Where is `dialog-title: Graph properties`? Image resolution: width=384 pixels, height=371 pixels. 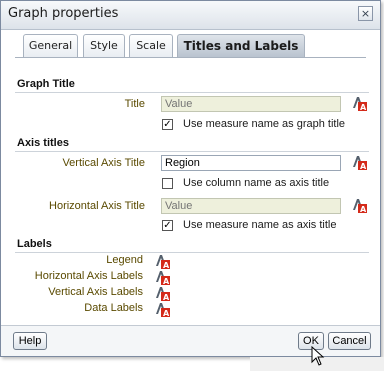 dialog-title: Graph properties is located at coordinates (63, 13).